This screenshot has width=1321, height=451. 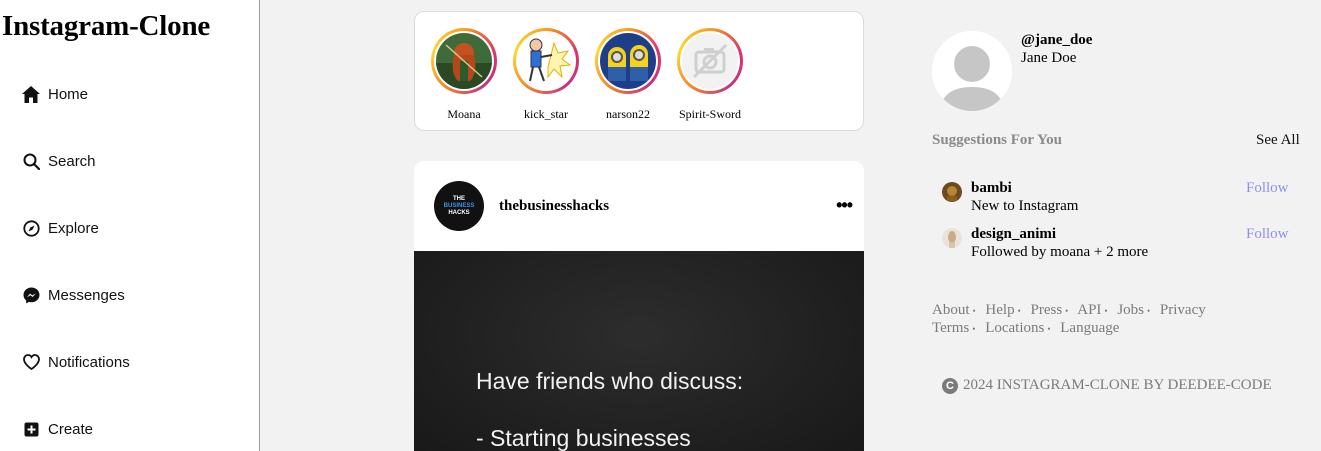 I want to click on suggestion-subtitle: New to Instagram, so click(x=1025, y=206).